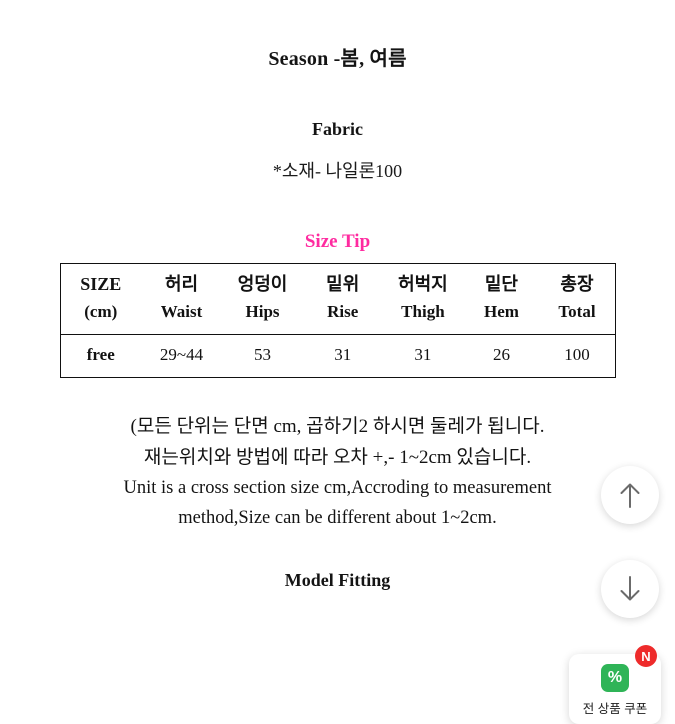 Image resolution: width=675 pixels, height=724 pixels. I want to click on cell-hips: 53, so click(263, 356).